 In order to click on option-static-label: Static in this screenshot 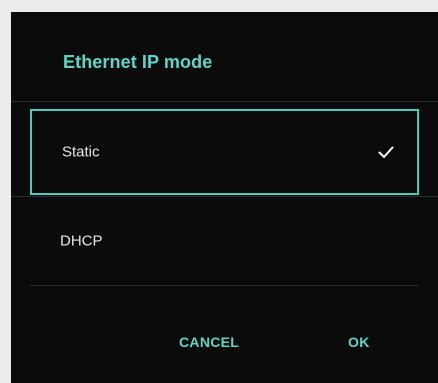, I will do `click(81, 152)`.